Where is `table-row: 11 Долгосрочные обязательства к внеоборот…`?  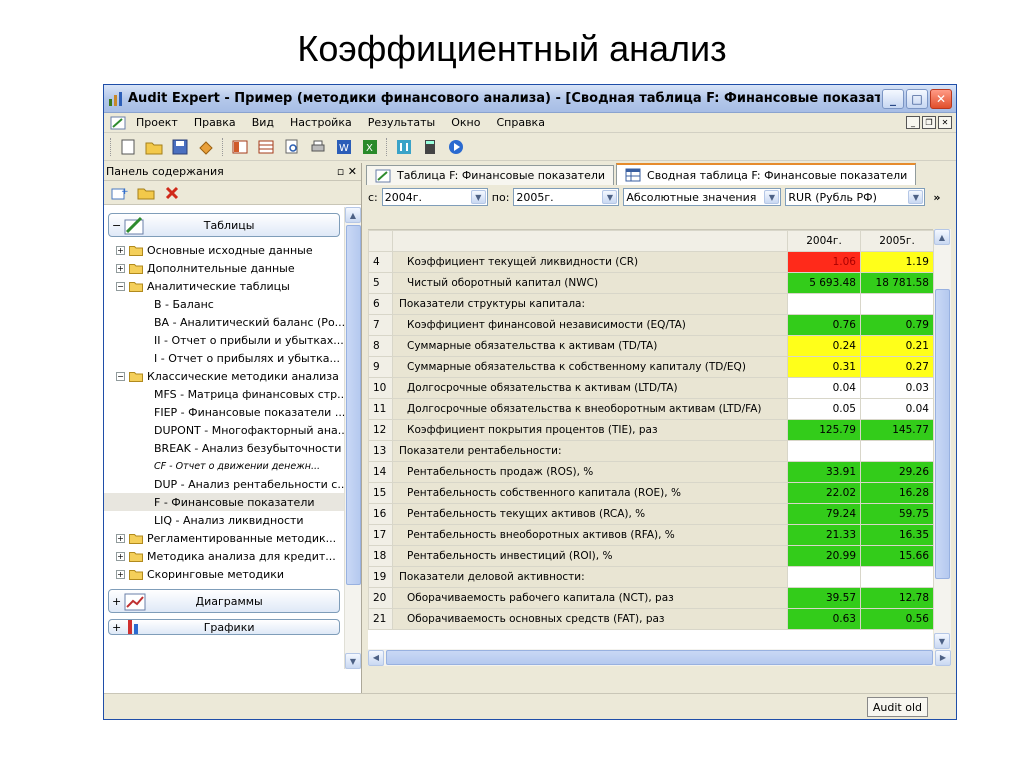 table-row: 11 Долгосрочные обязательства к внеоборот… is located at coordinates (651, 409).